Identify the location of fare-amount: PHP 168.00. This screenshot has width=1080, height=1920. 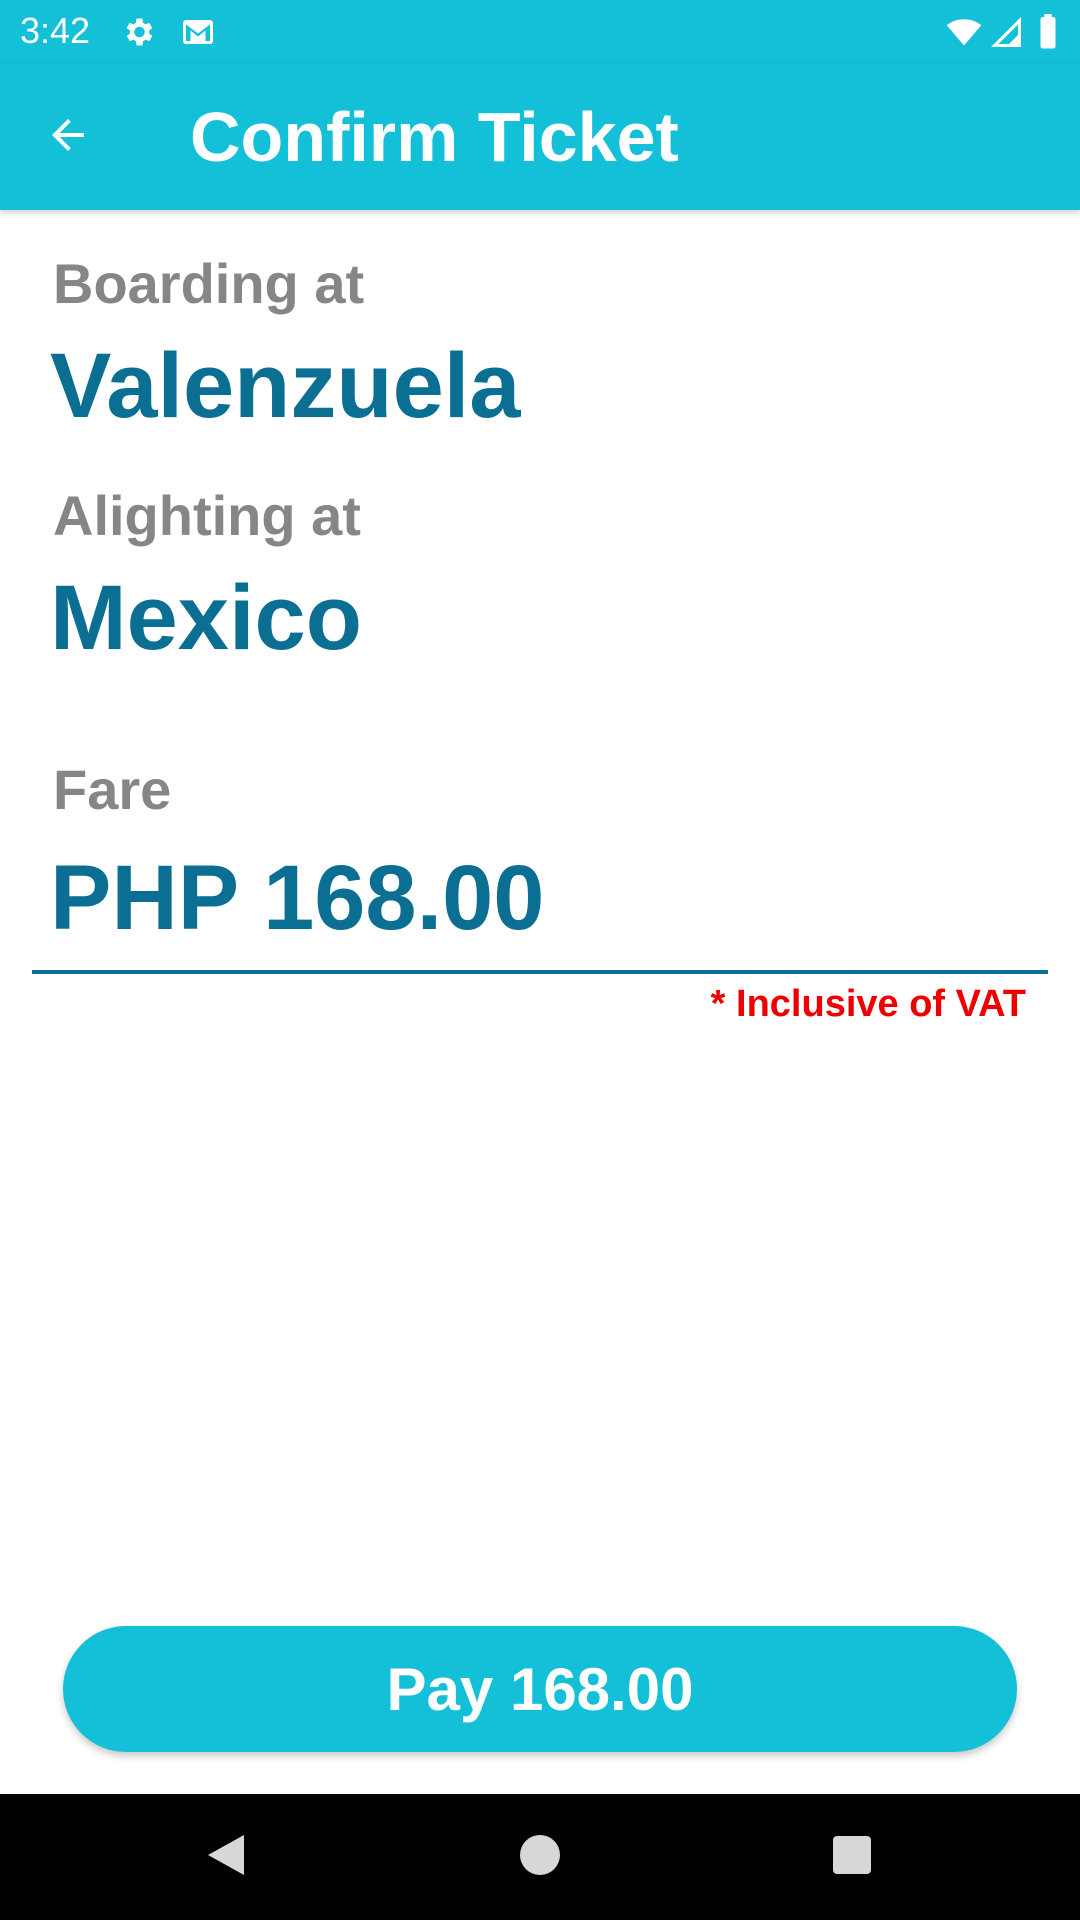
(297, 898).